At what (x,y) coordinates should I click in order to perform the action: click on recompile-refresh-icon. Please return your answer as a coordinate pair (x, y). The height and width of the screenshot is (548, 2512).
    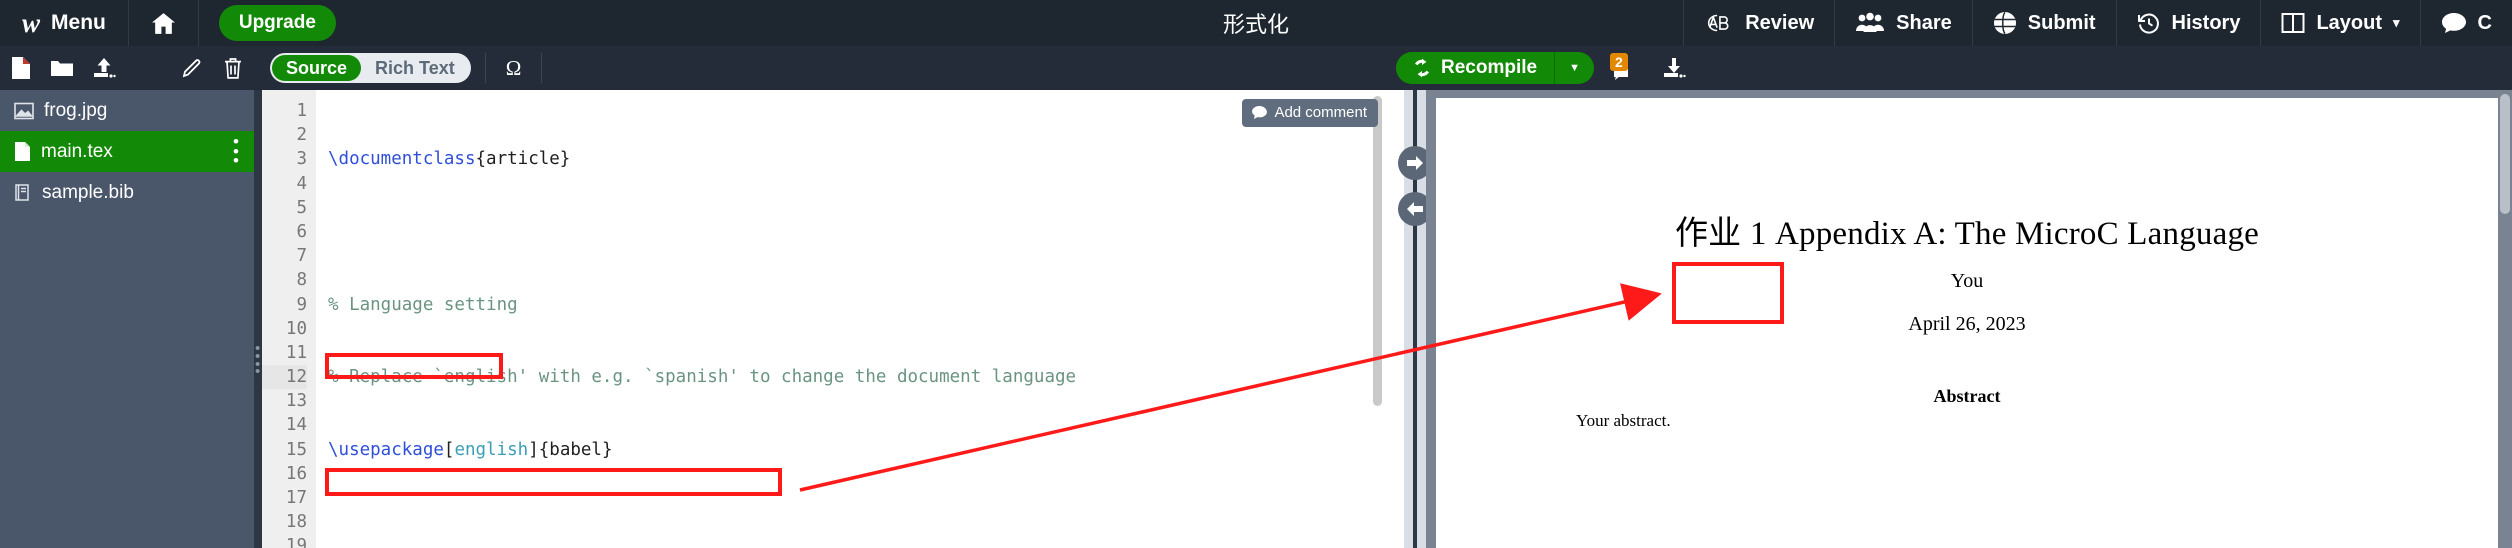
    Looking at the image, I should click on (1422, 68).